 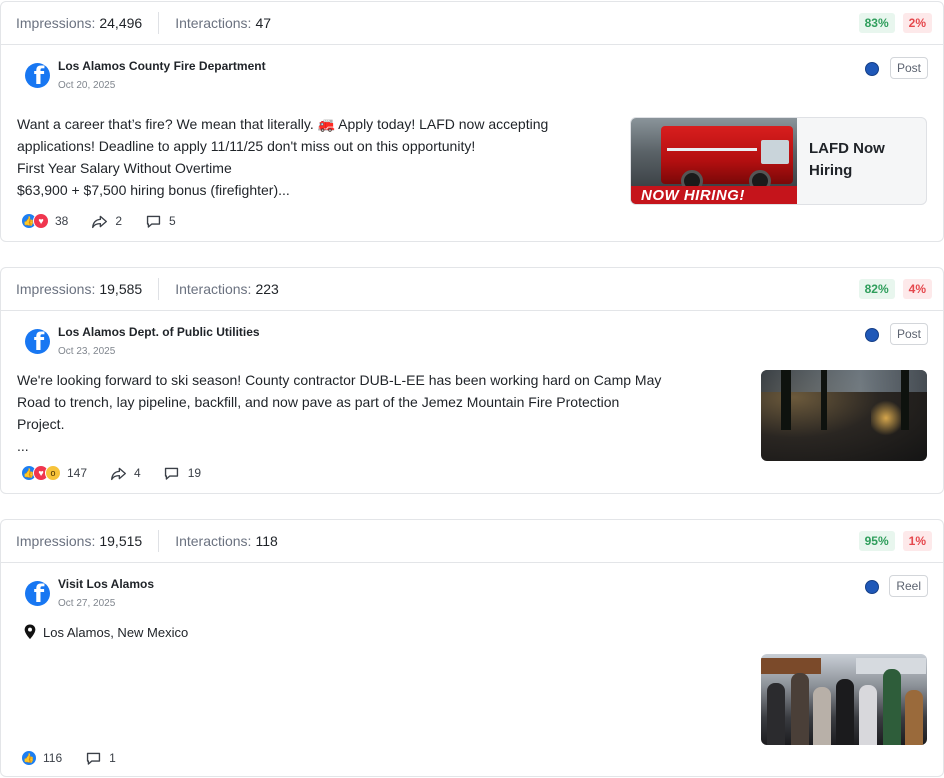 I want to click on post-header: f Visit Los Alamos Oct 27, 2025 Reel, so click(x=472, y=588).